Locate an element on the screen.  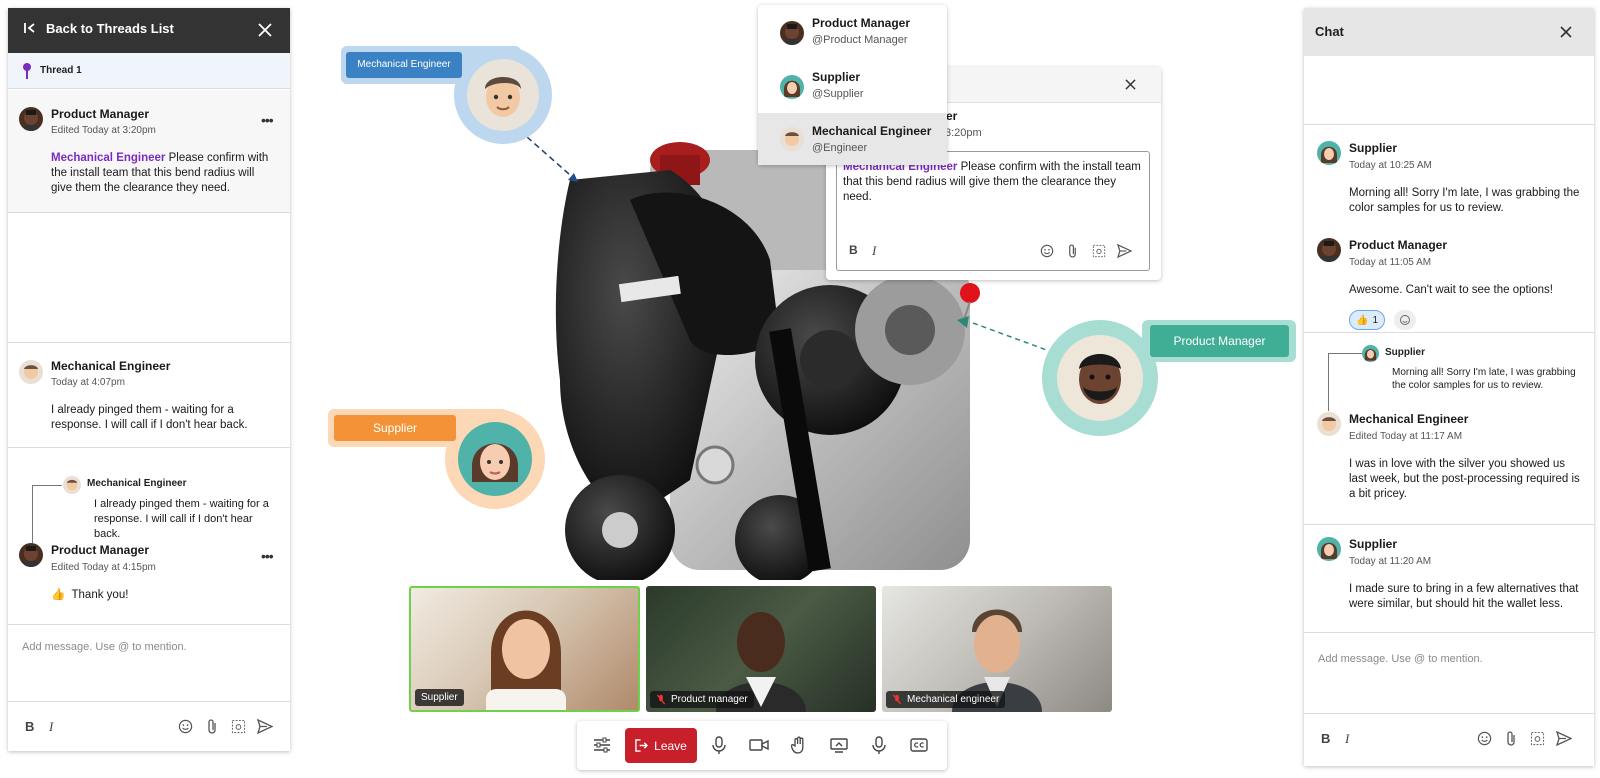
participant-marker-engineer: Mechanical Engineer is located at coordinates (447, 96).